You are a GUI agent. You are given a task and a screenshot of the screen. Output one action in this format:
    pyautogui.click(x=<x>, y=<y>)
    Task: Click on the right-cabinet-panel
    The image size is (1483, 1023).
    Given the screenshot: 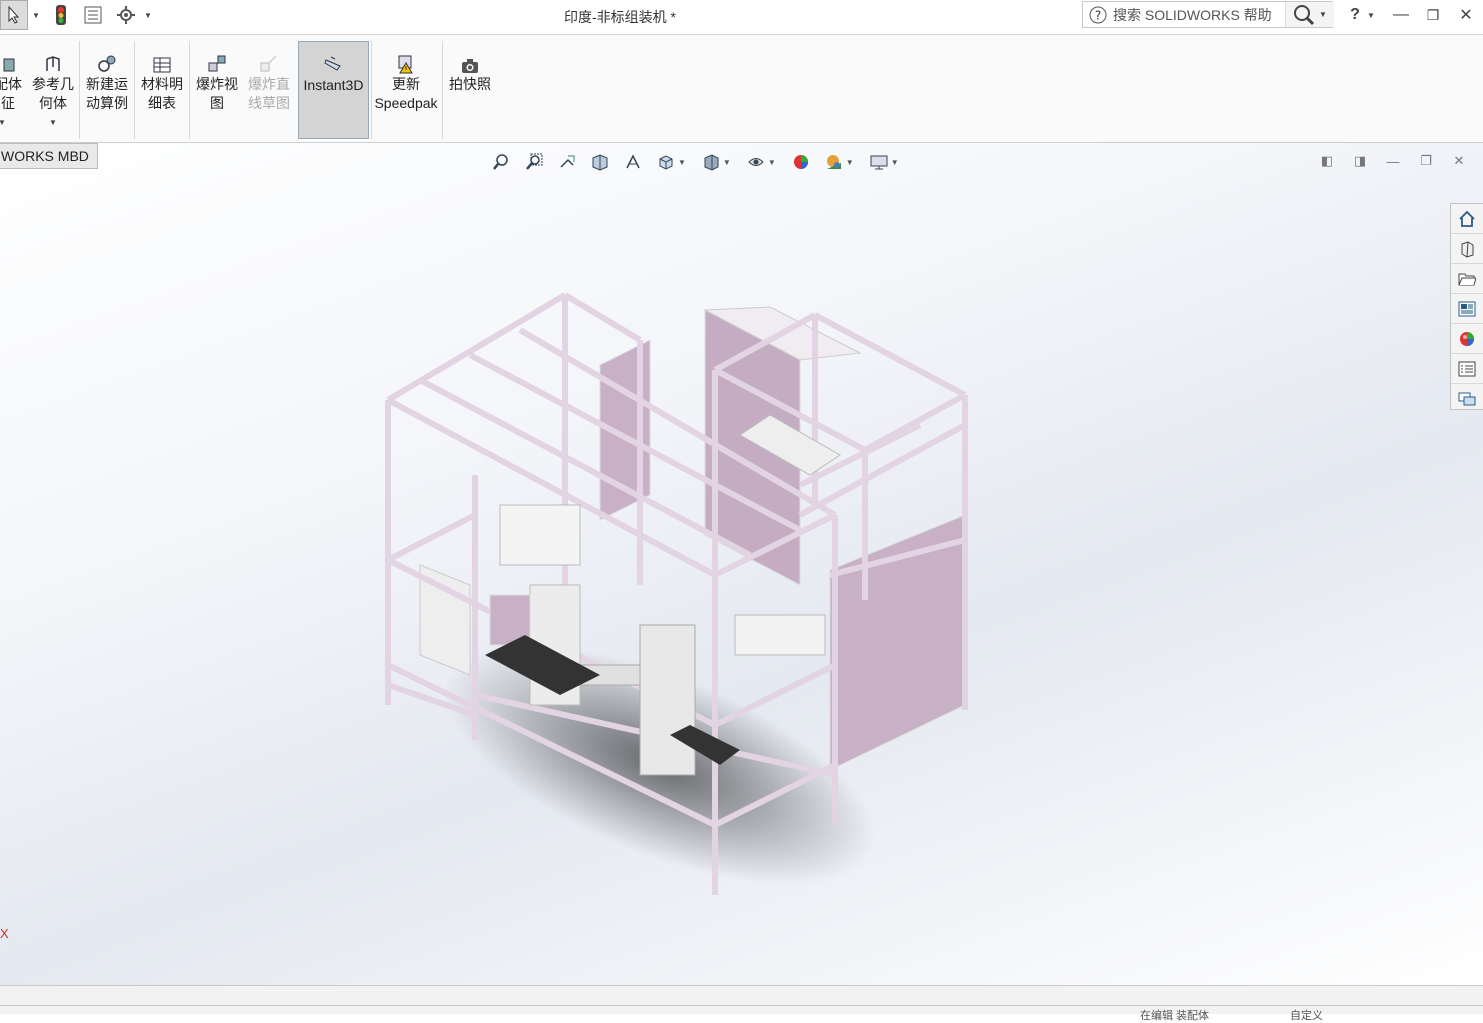 What is the action you would take?
    pyautogui.click(x=897, y=642)
    